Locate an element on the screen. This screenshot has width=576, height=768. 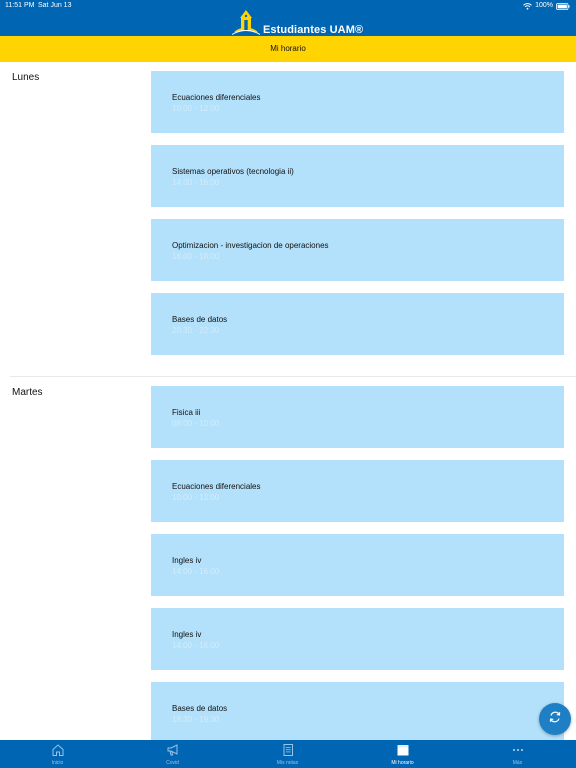
tab-mi-horario: Mi horario is located at coordinates (402, 754).